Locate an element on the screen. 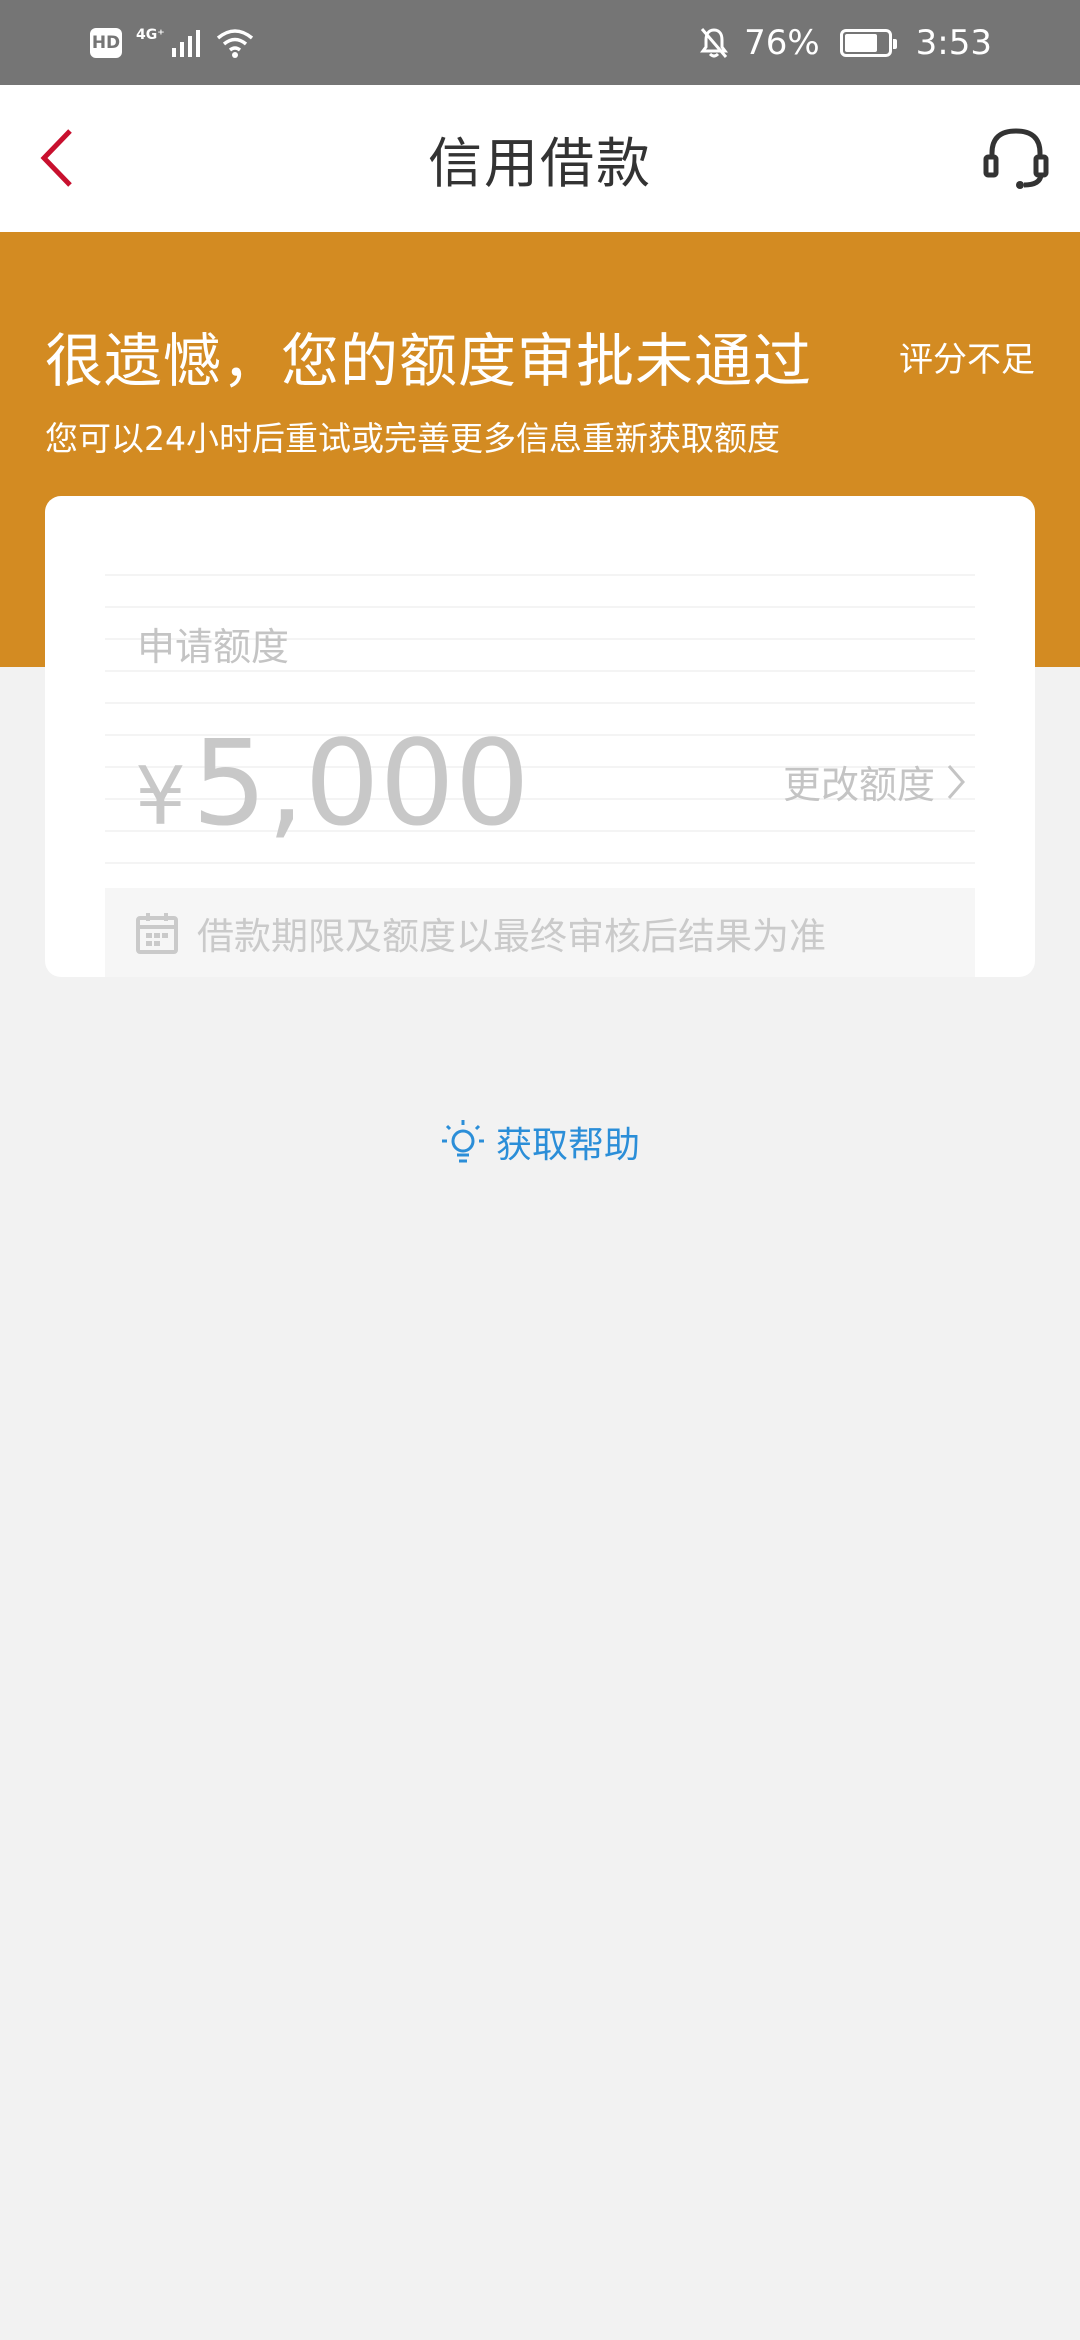 The image size is (1080, 2340). headset-icon is located at coordinates (1016, 158).